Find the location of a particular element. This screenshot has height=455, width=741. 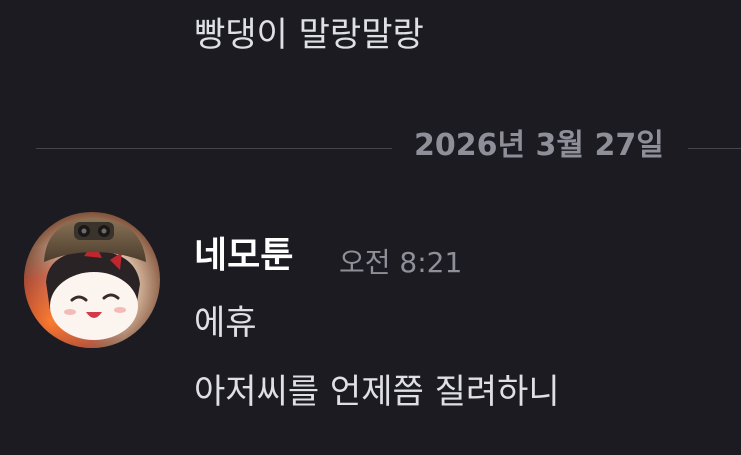

avatar-icon is located at coordinates (92, 280).